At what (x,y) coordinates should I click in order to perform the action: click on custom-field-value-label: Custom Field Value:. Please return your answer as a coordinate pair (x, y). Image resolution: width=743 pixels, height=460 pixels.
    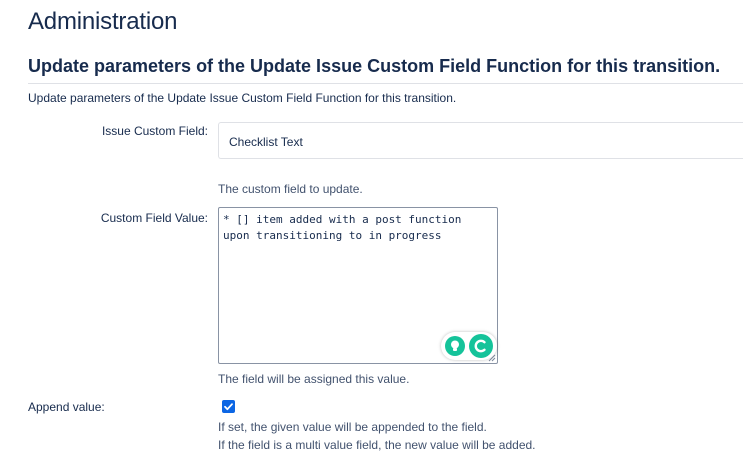
    Looking at the image, I should click on (154, 218).